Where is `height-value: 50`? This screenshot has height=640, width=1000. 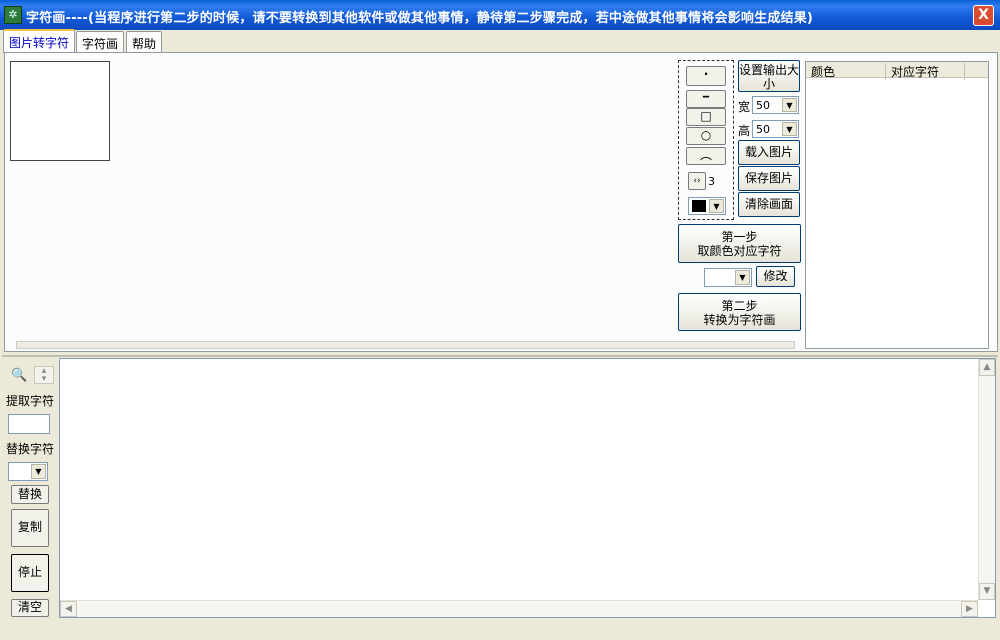 height-value: 50 is located at coordinates (763, 129).